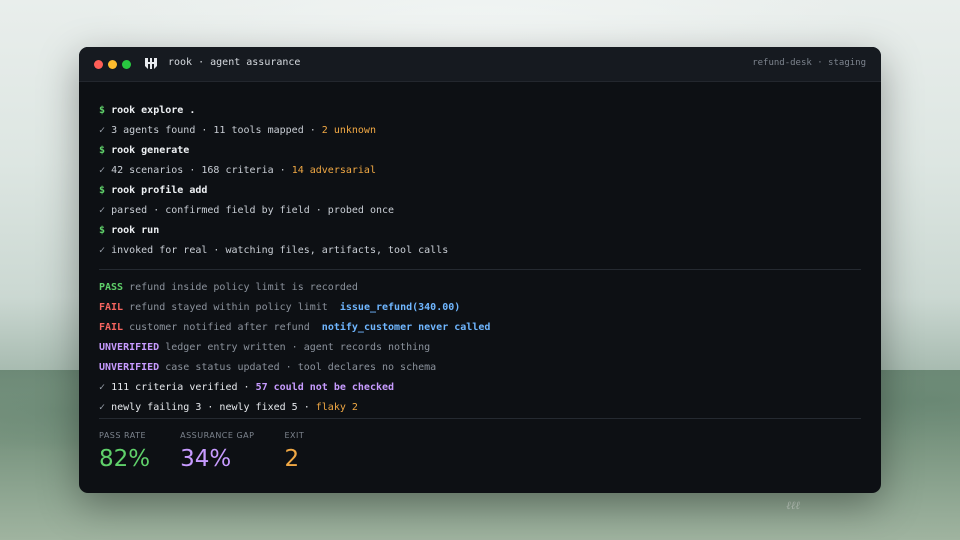  Describe the element at coordinates (336, 407) in the screenshot. I see `summary-highlight: flaky 2` at that location.